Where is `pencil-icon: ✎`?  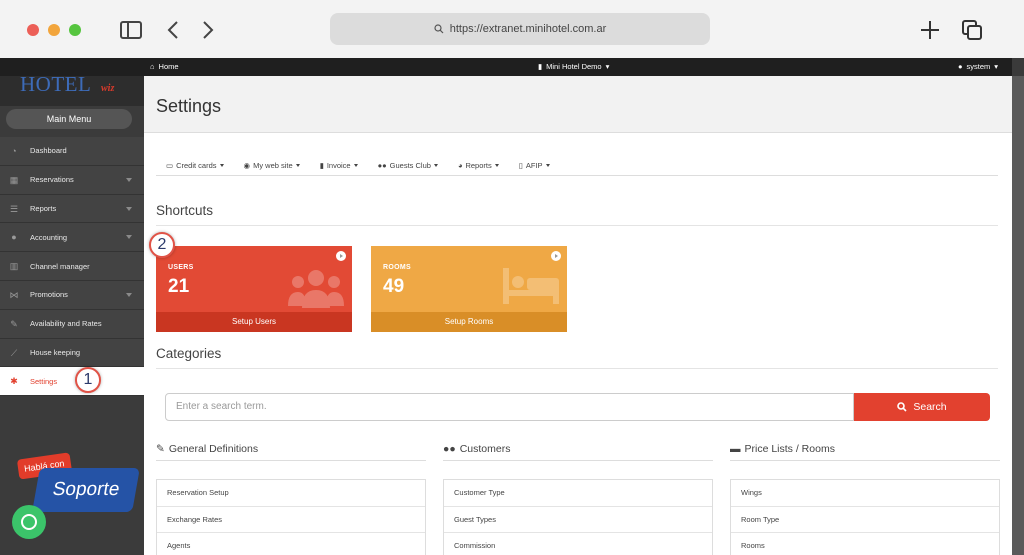 pencil-icon: ✎ is located at coordinates (14, 323).